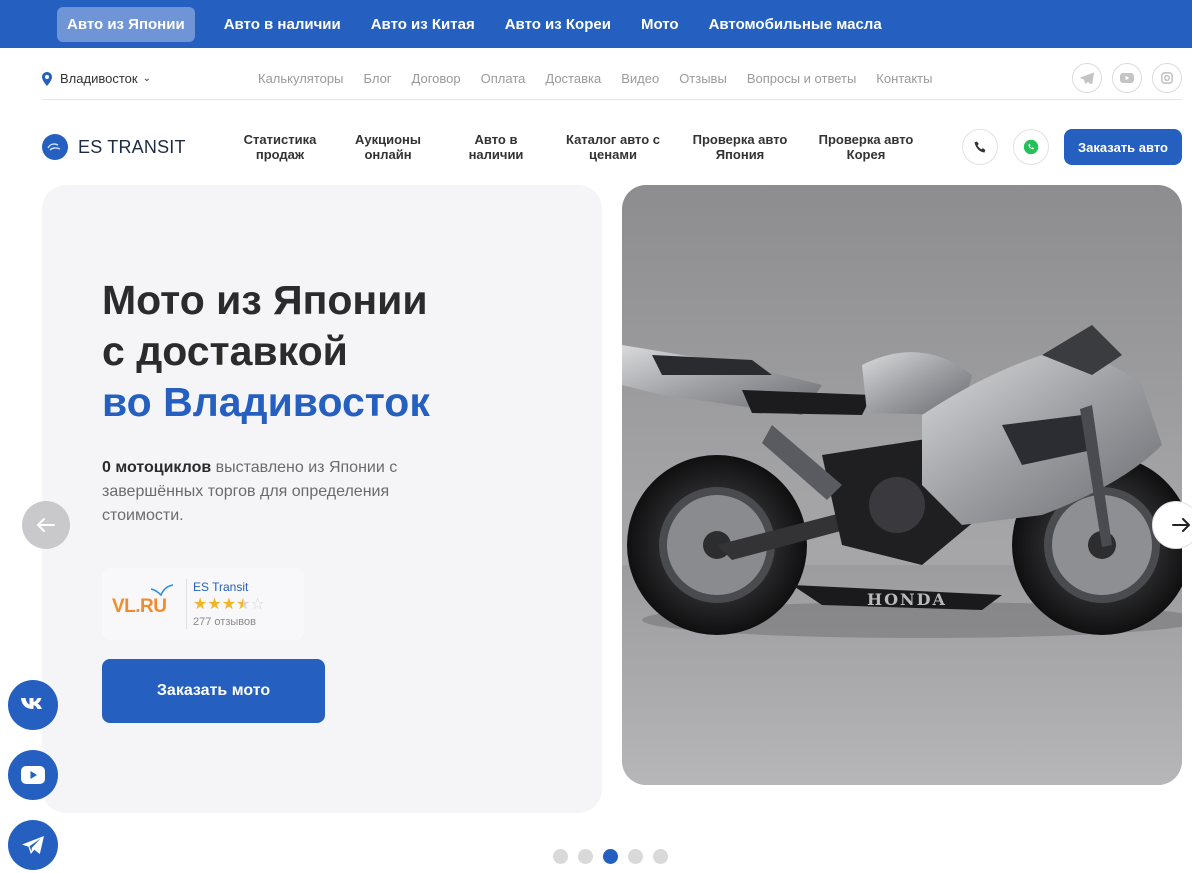 The width and height of the screenshot is (1192, 873). What do you see at coordinates (801, 78) in the screenshot?
I see `link-faq: Вопросы и ответы` at bounding box center [801, 78].